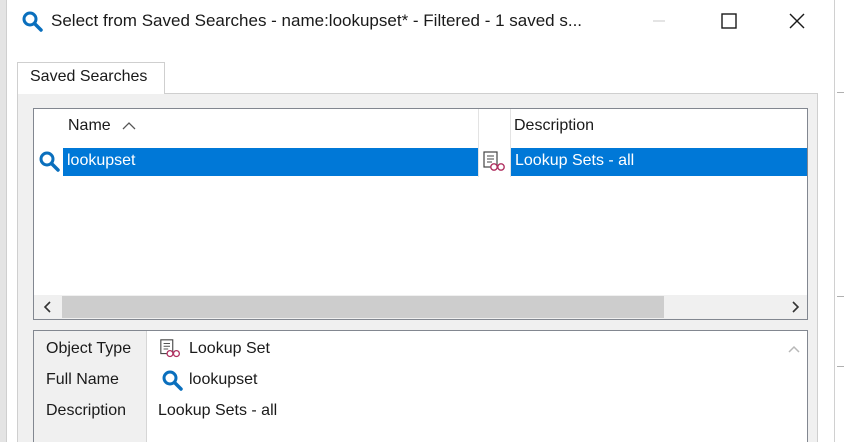 Image resolution: width=844 pixels, height=442 pixels. I want to click on tab-label: Saved Searches, so click(89, 76).